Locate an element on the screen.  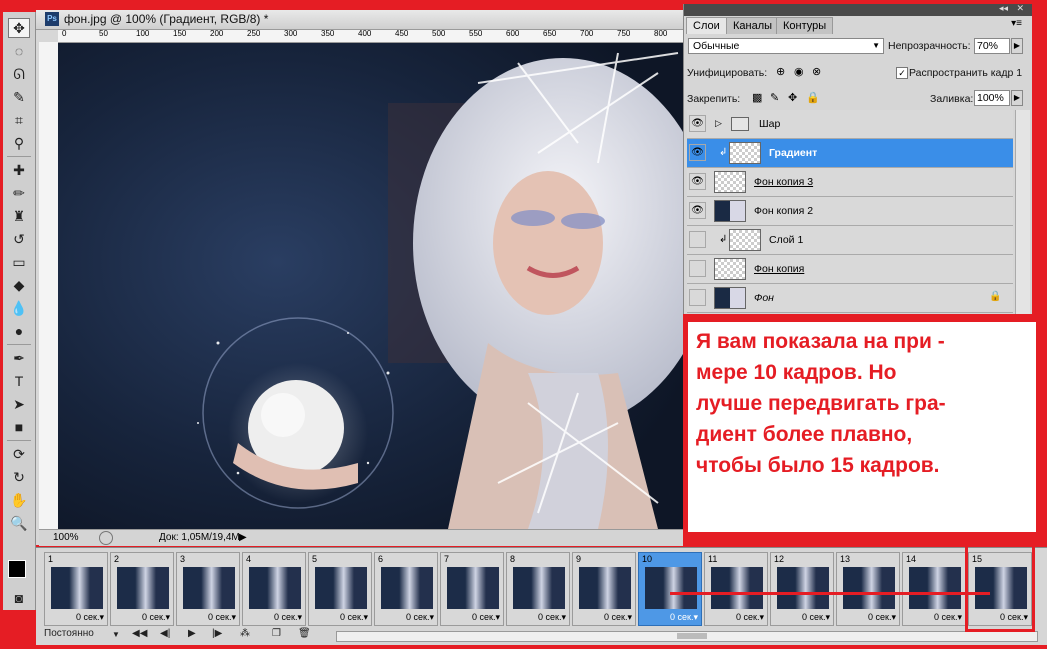
animation-frame: 9 0 сек.▾ is located at coordinates (604, 589).